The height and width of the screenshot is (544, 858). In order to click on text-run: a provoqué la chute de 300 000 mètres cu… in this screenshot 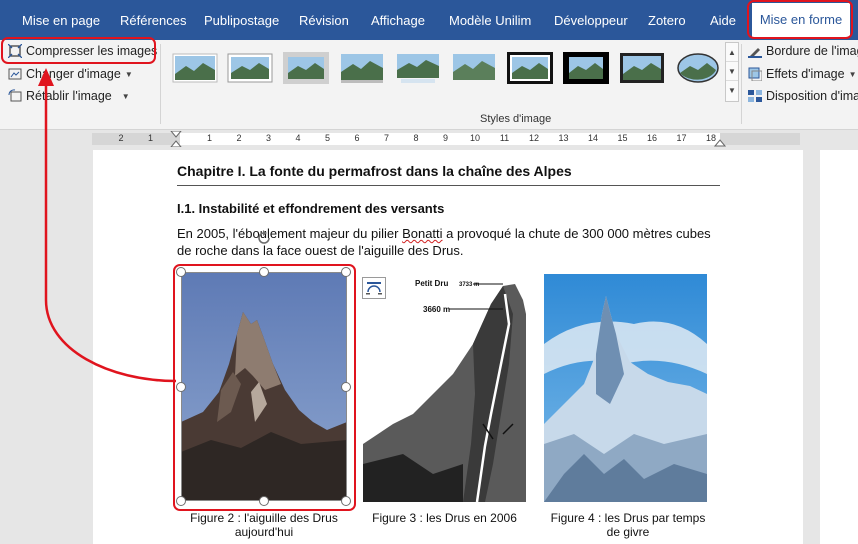, I will do `click(576, 233)`.